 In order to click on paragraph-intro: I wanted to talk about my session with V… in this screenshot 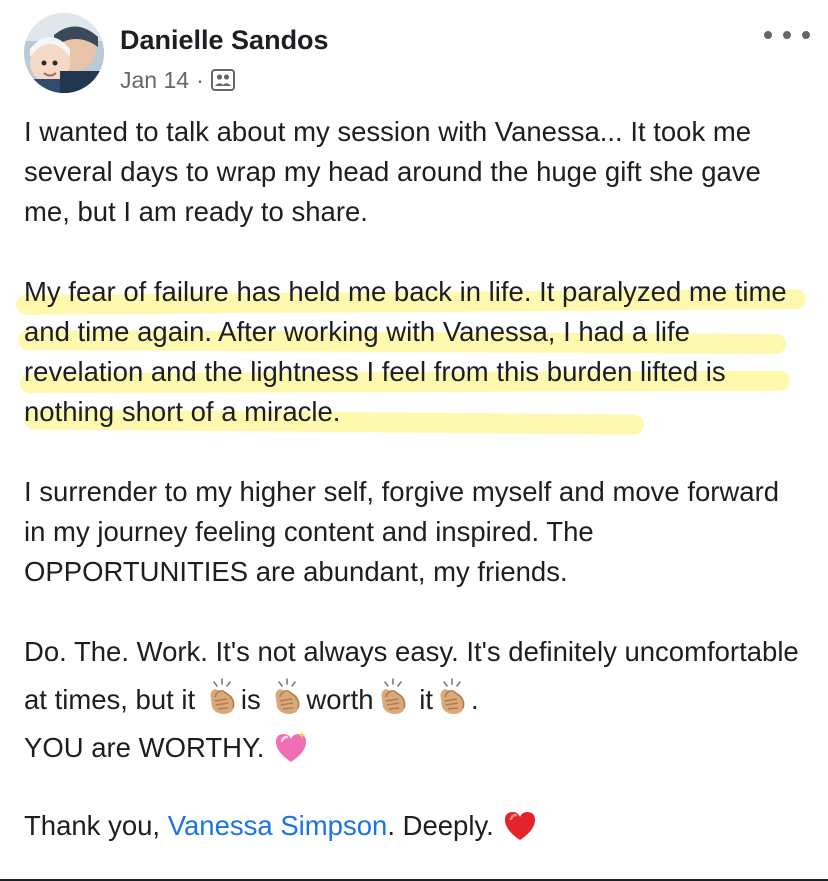, I will do `click(392, 171)`.